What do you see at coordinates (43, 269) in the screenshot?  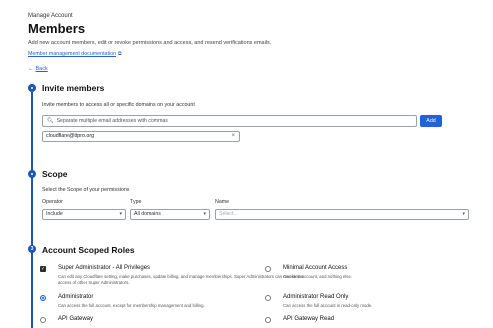 I see `role-checkbox: ✓` at bounding box center [43, 269].